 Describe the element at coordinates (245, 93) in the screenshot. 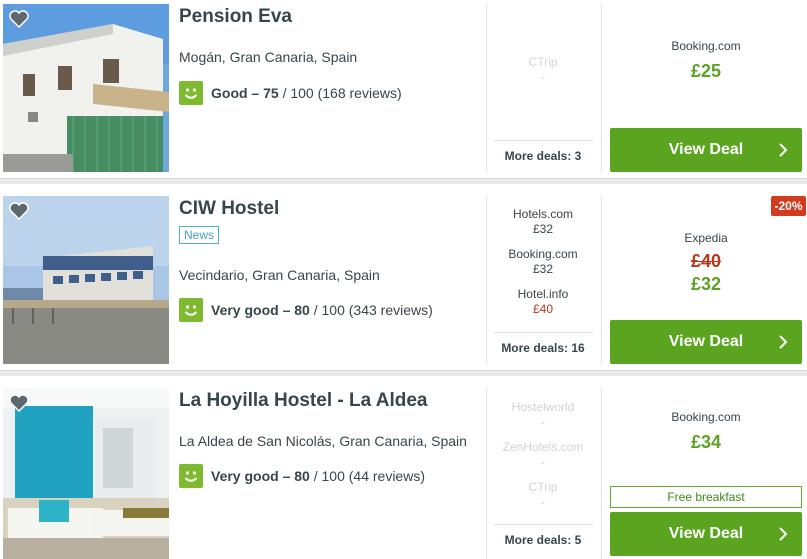

I see `rating-label: Good – 75` at that location.